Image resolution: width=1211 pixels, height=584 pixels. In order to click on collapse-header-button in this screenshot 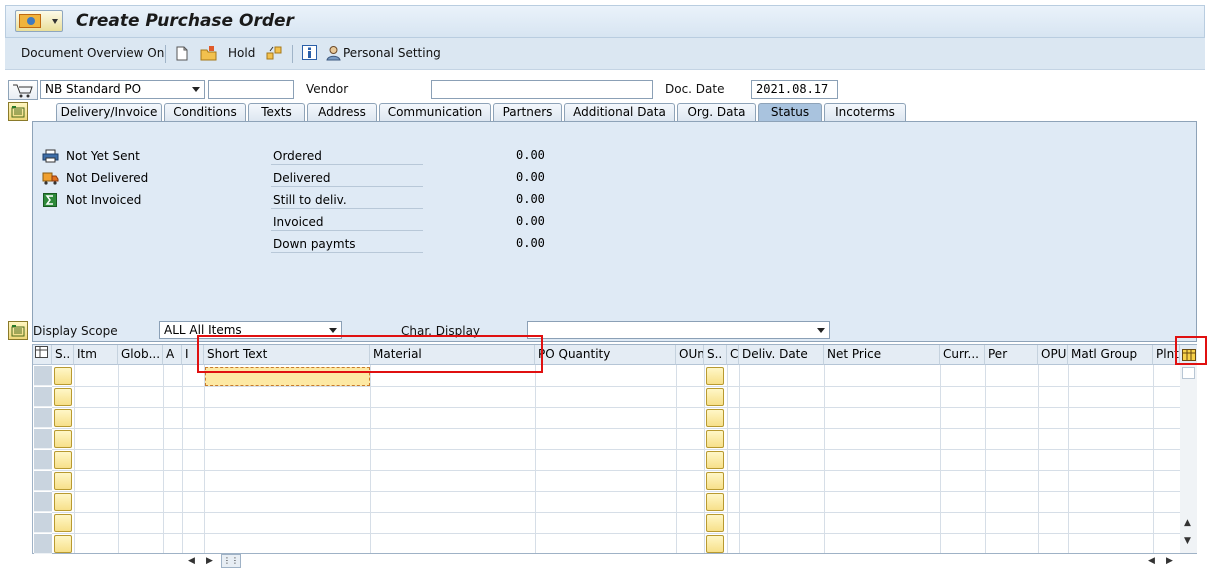, I will do `click(18, 111)`.